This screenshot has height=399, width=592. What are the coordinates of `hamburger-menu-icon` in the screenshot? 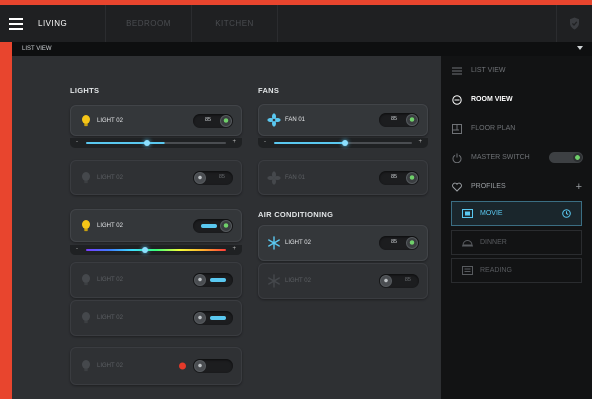 It's located at (14, 23).